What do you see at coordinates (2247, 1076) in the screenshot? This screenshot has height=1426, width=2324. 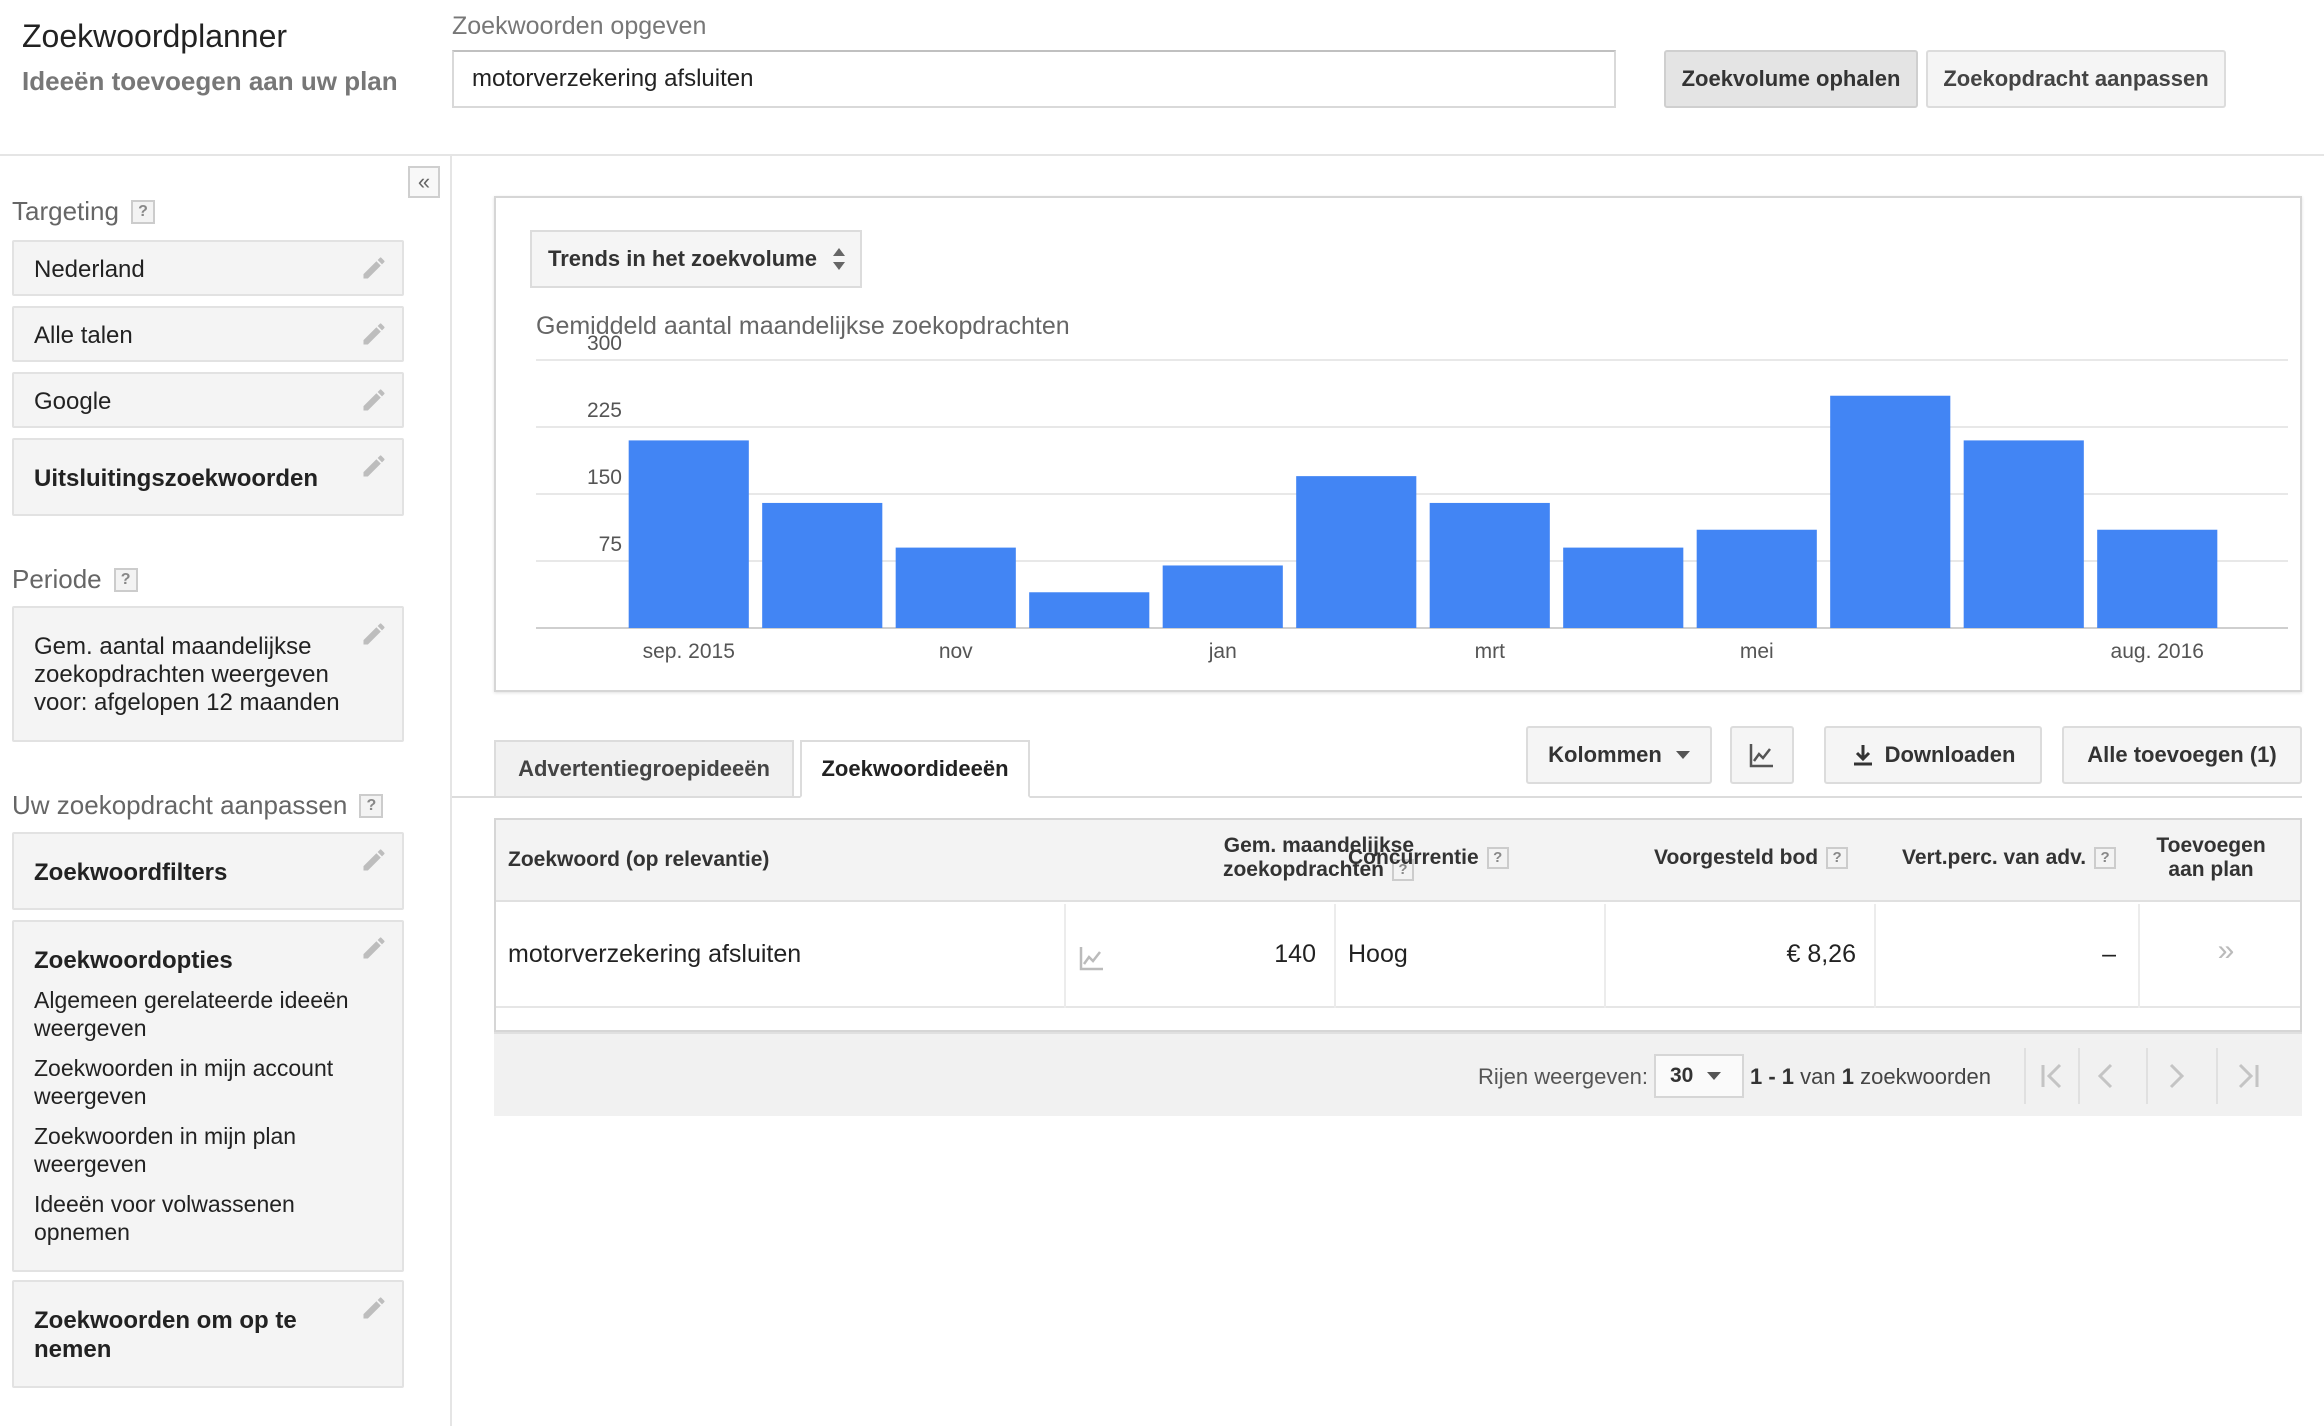 I see `last-page-icon` at bounding box center [2247, 1076].